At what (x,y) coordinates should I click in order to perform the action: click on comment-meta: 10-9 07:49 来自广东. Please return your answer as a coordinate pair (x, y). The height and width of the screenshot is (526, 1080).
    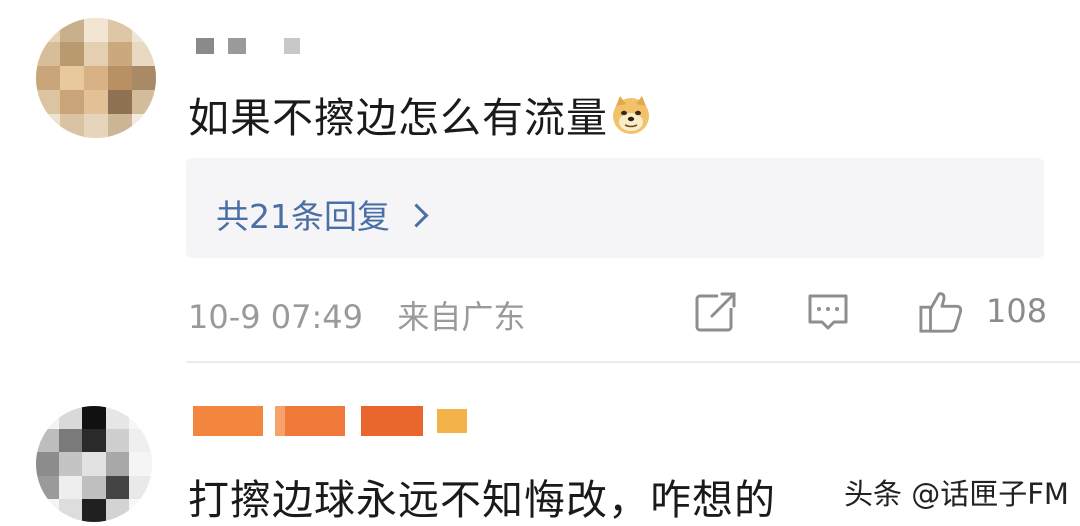
    Looking at the image, I should click on (356, 315).